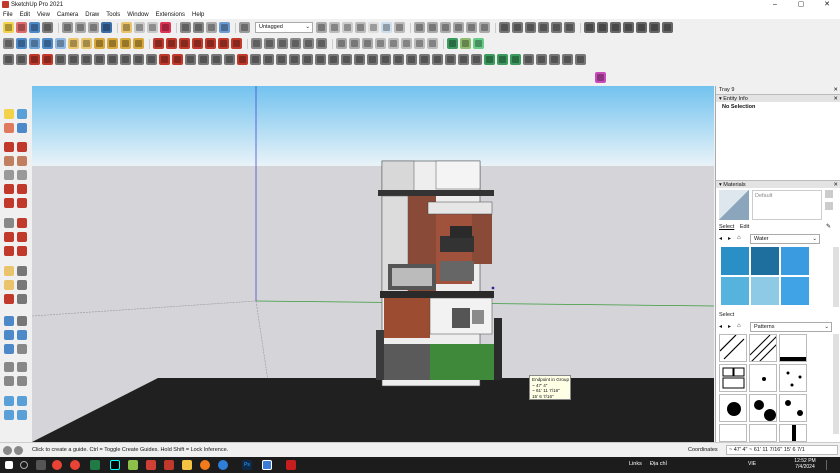 The height and width of the screenshot is (473, 840). I want to click on section-plane-icon, so click(341, 43).